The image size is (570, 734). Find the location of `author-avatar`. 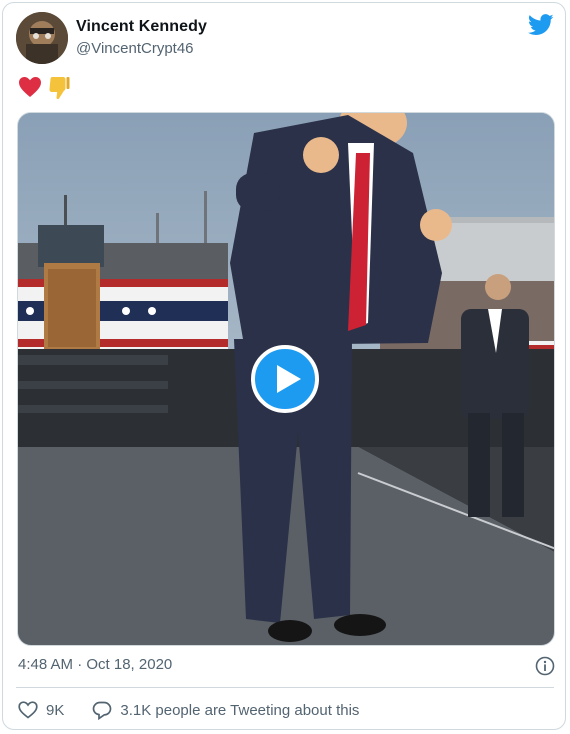

author-avatar is located at coordinates (42, 38).